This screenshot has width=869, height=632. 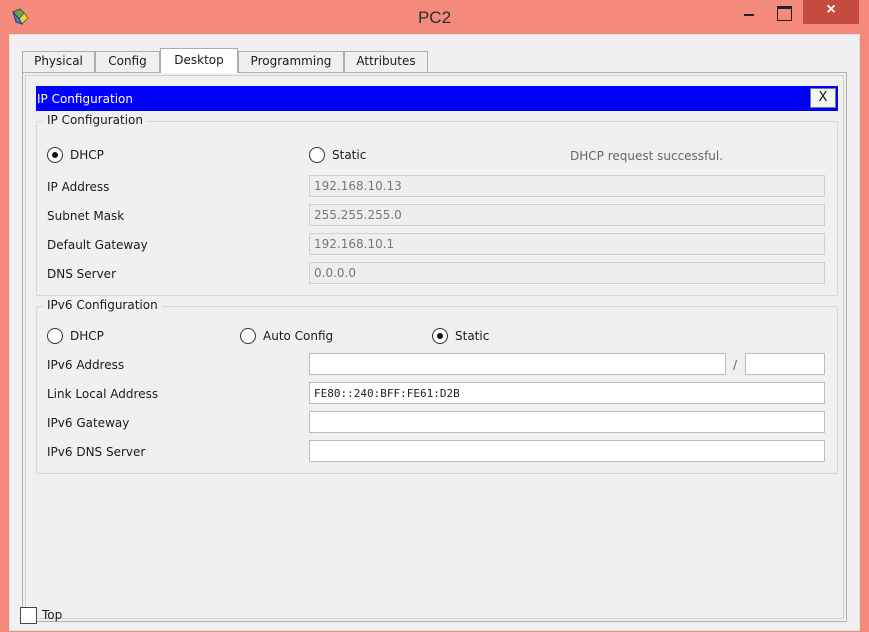 What do you see at coordinates (386, 61) in the screenshot?
I see `tab-attributes: Attributes` at bounding box center [386, 61].